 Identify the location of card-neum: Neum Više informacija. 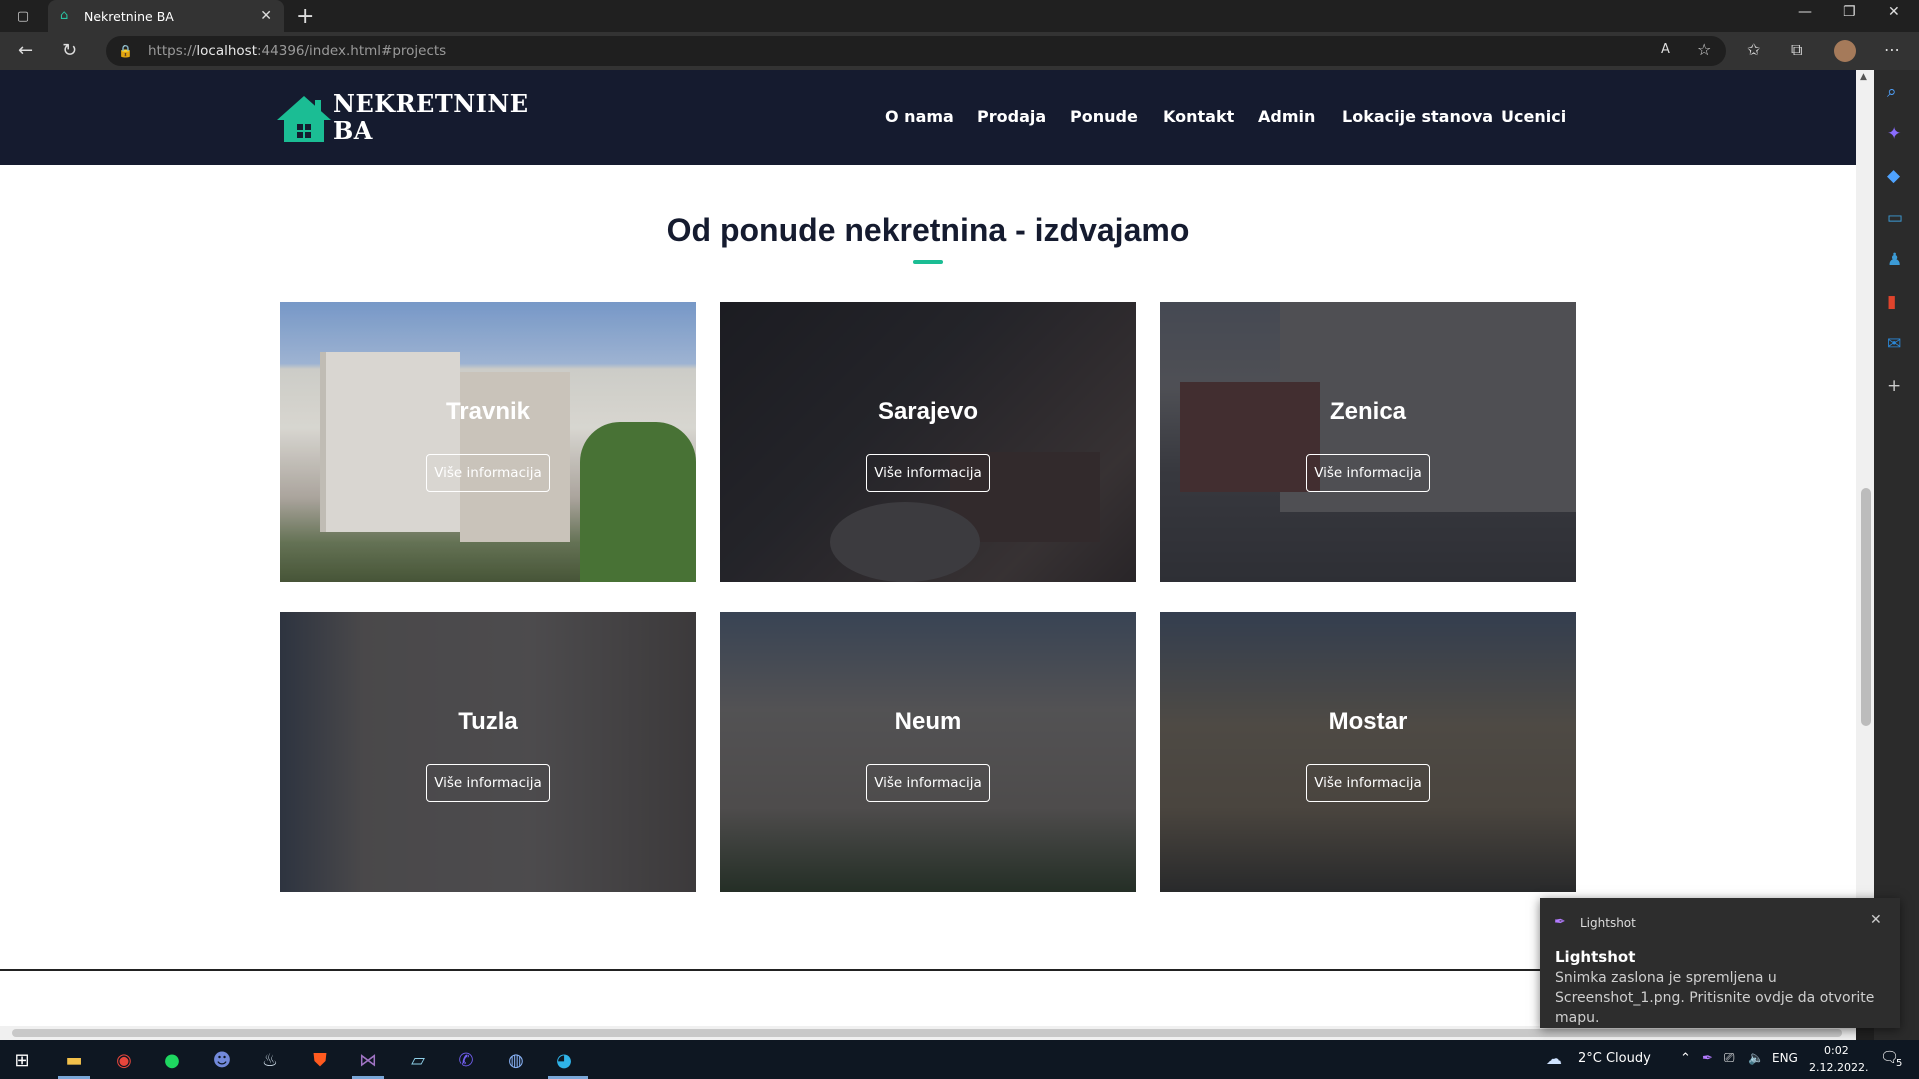
(928, 752).